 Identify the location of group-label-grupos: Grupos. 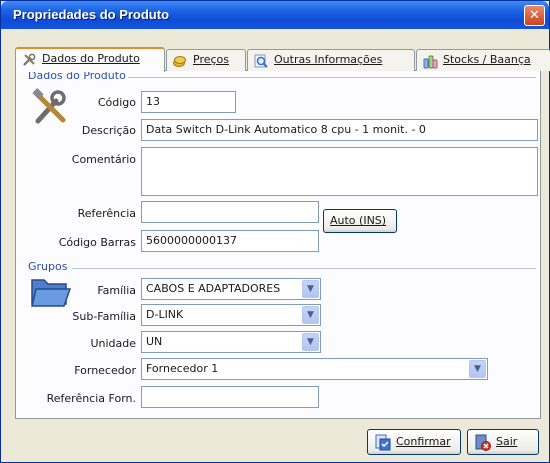
(48, 266).